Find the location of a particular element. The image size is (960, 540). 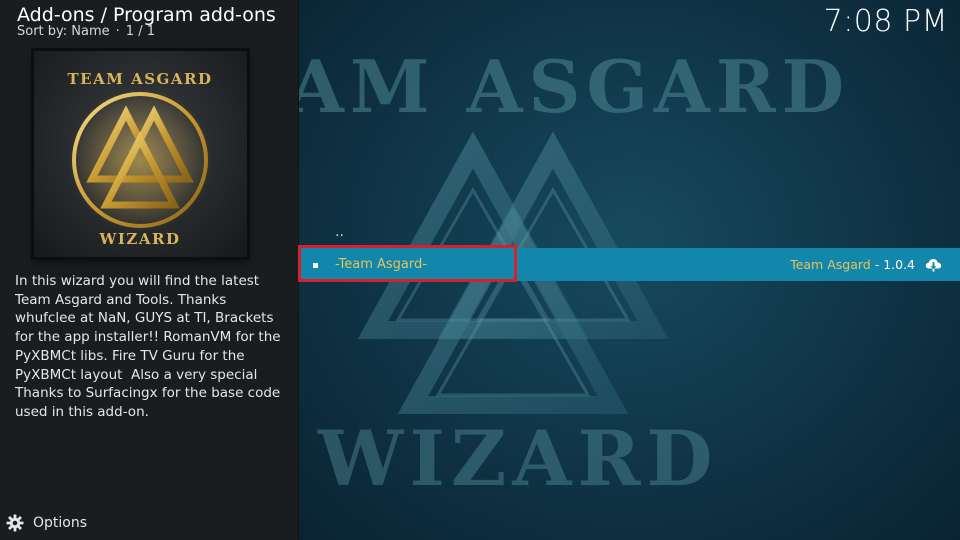

team-asgard-logo: TEAM ASGARD WIZARD is located at coordinates (140, 159).